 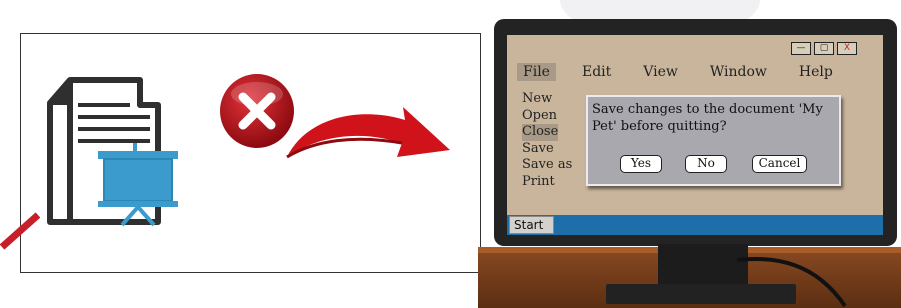 I want to click on cancel-button: Cancel, so click(x=779, y=164).